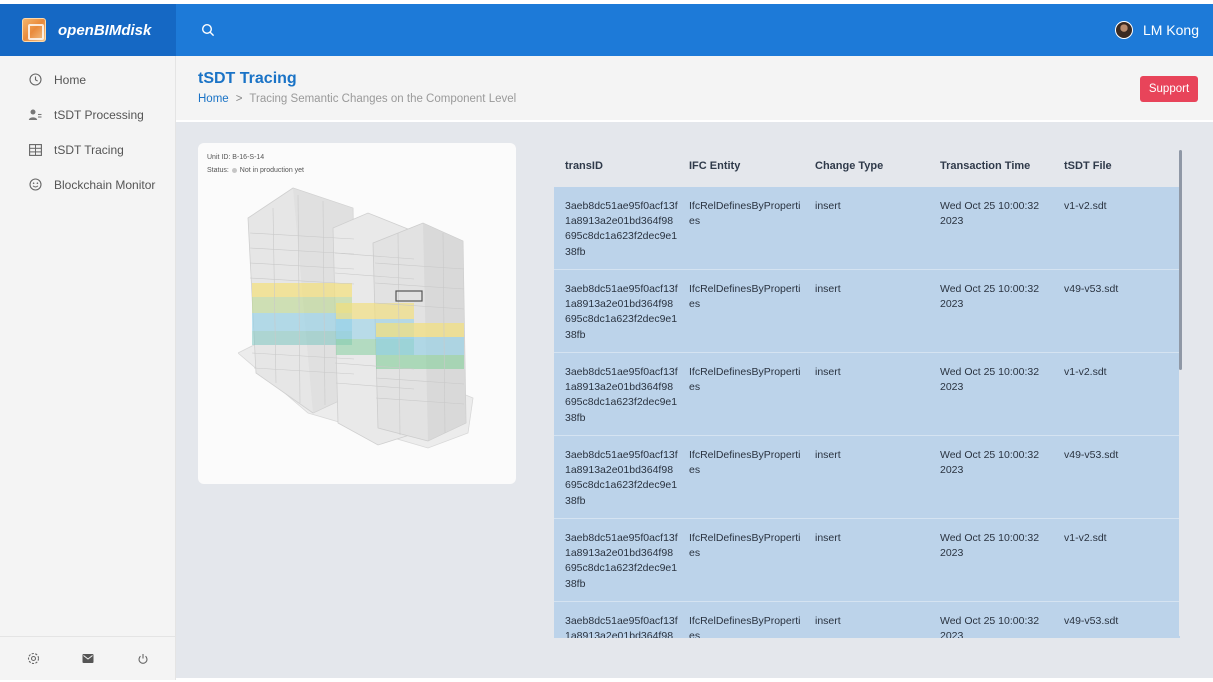 This screenshot has height=682, width=1213. What do you see at coordinates (87, 79) in the screenshot?
I see `sidebar-item-home: Home` at bounding box center [87, 79].